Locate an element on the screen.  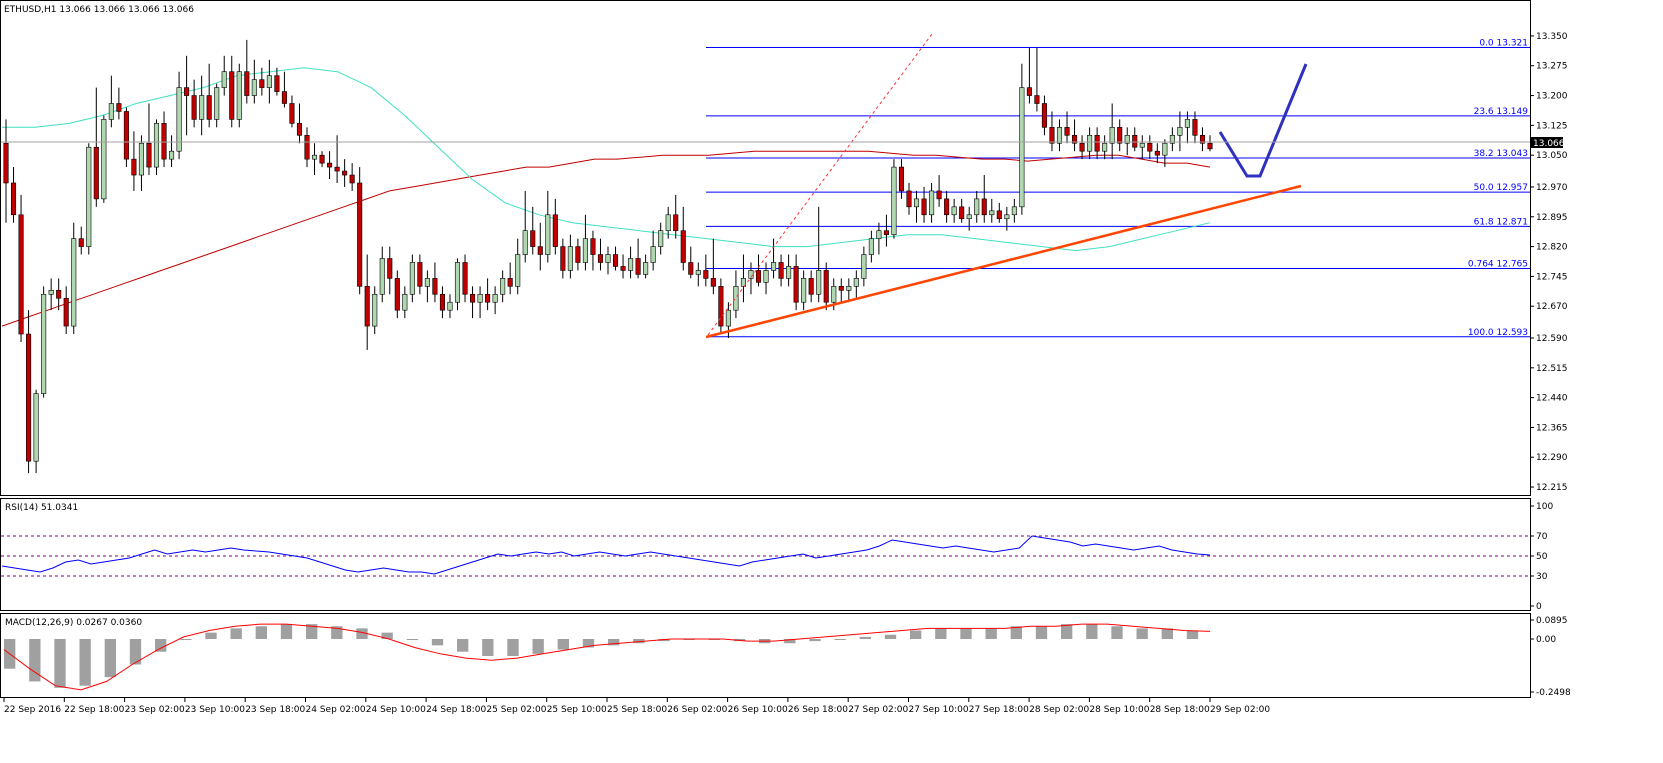
y-tick-label: 12.365 is located at coordinates (1552, 428).